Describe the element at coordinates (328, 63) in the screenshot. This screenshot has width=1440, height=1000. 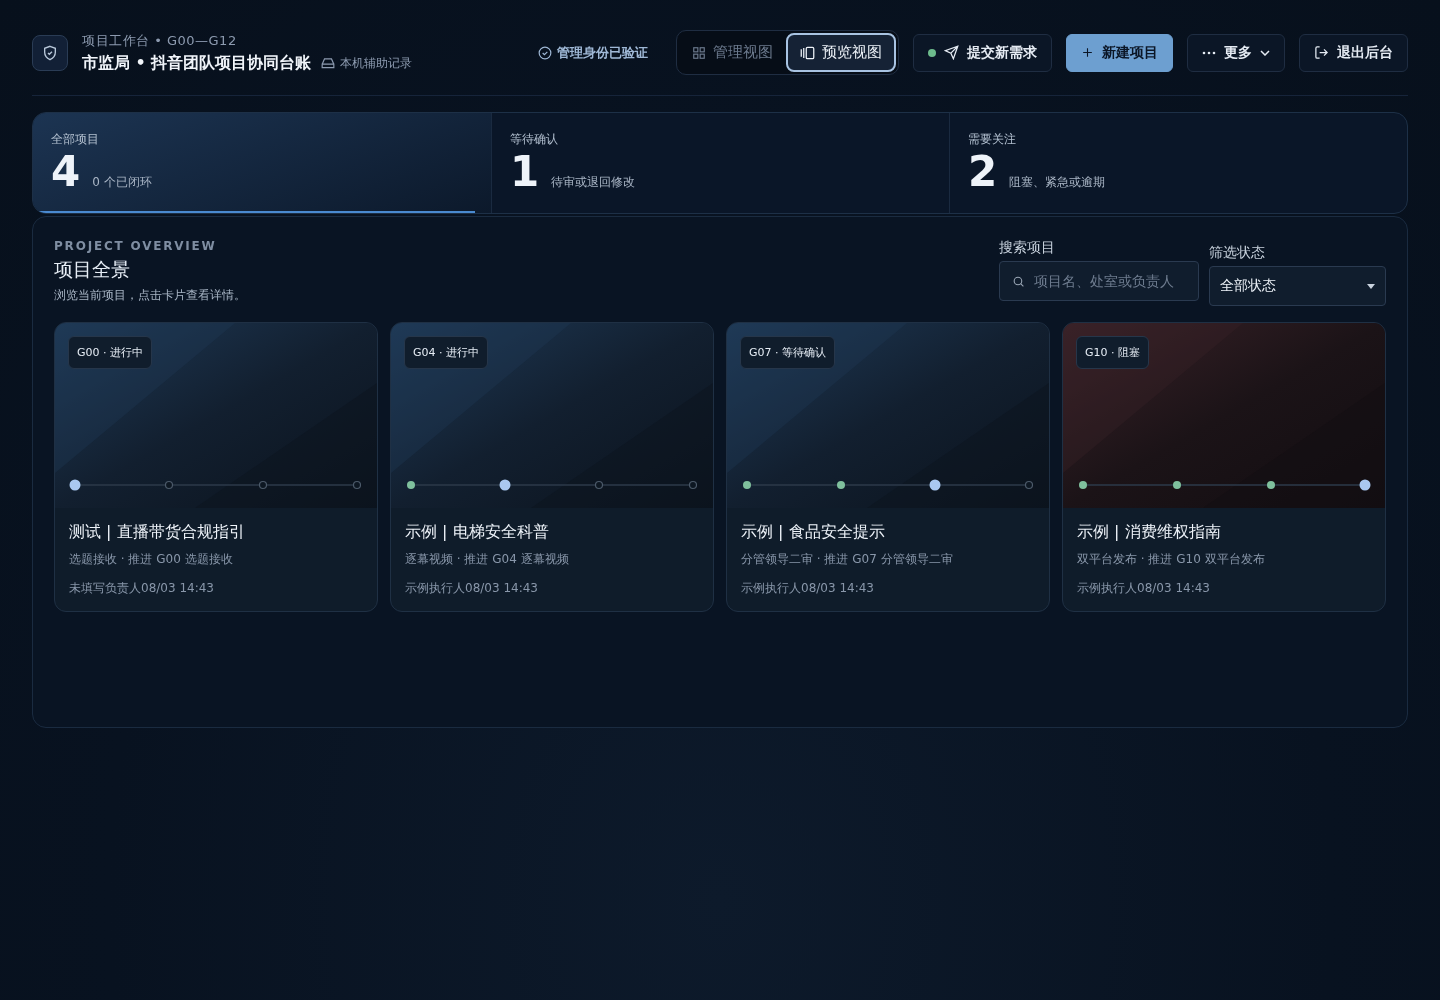
I see `drive-icon` at that location.